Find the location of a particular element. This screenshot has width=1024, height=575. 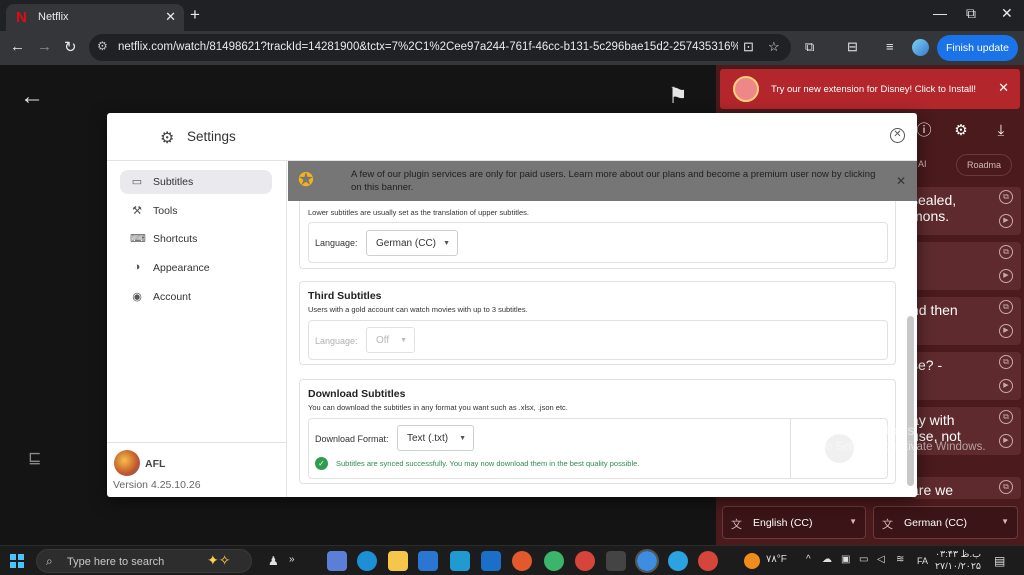

bookmark-star-icon: ☆ is located at coordinates (774, 47).